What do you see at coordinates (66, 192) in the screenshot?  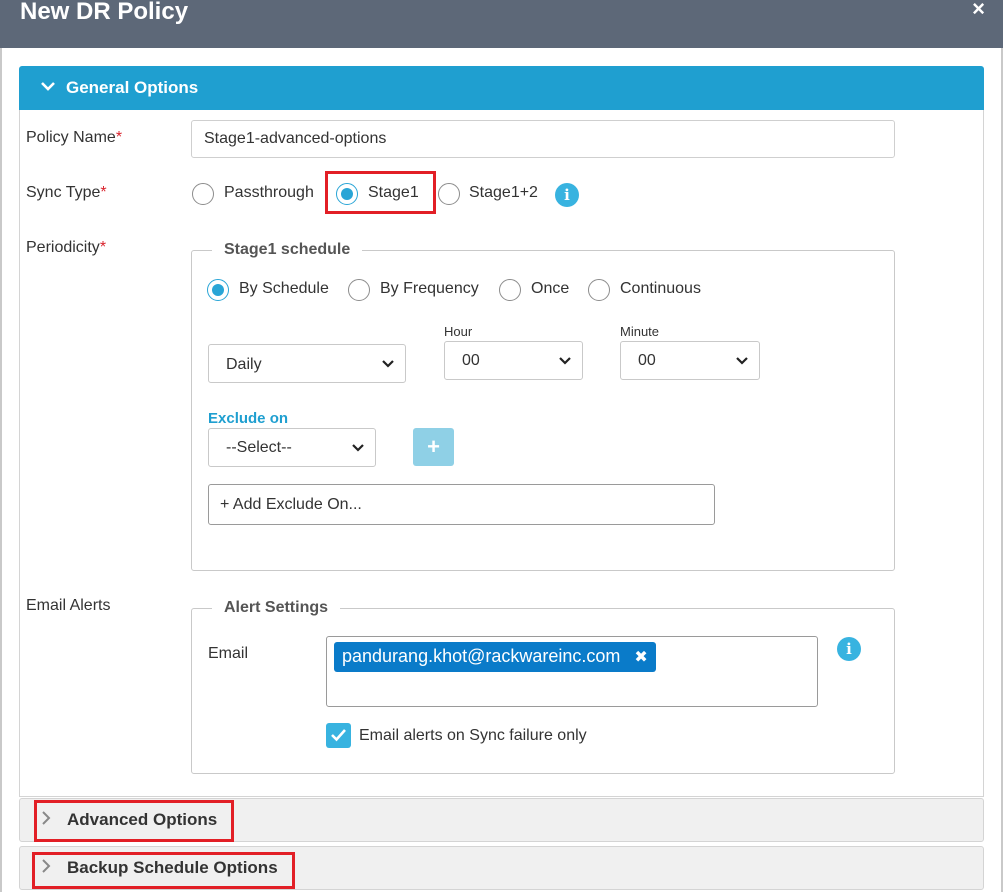 I see `sync-type-label: Sync Type*` at bounding box center [66, 192].